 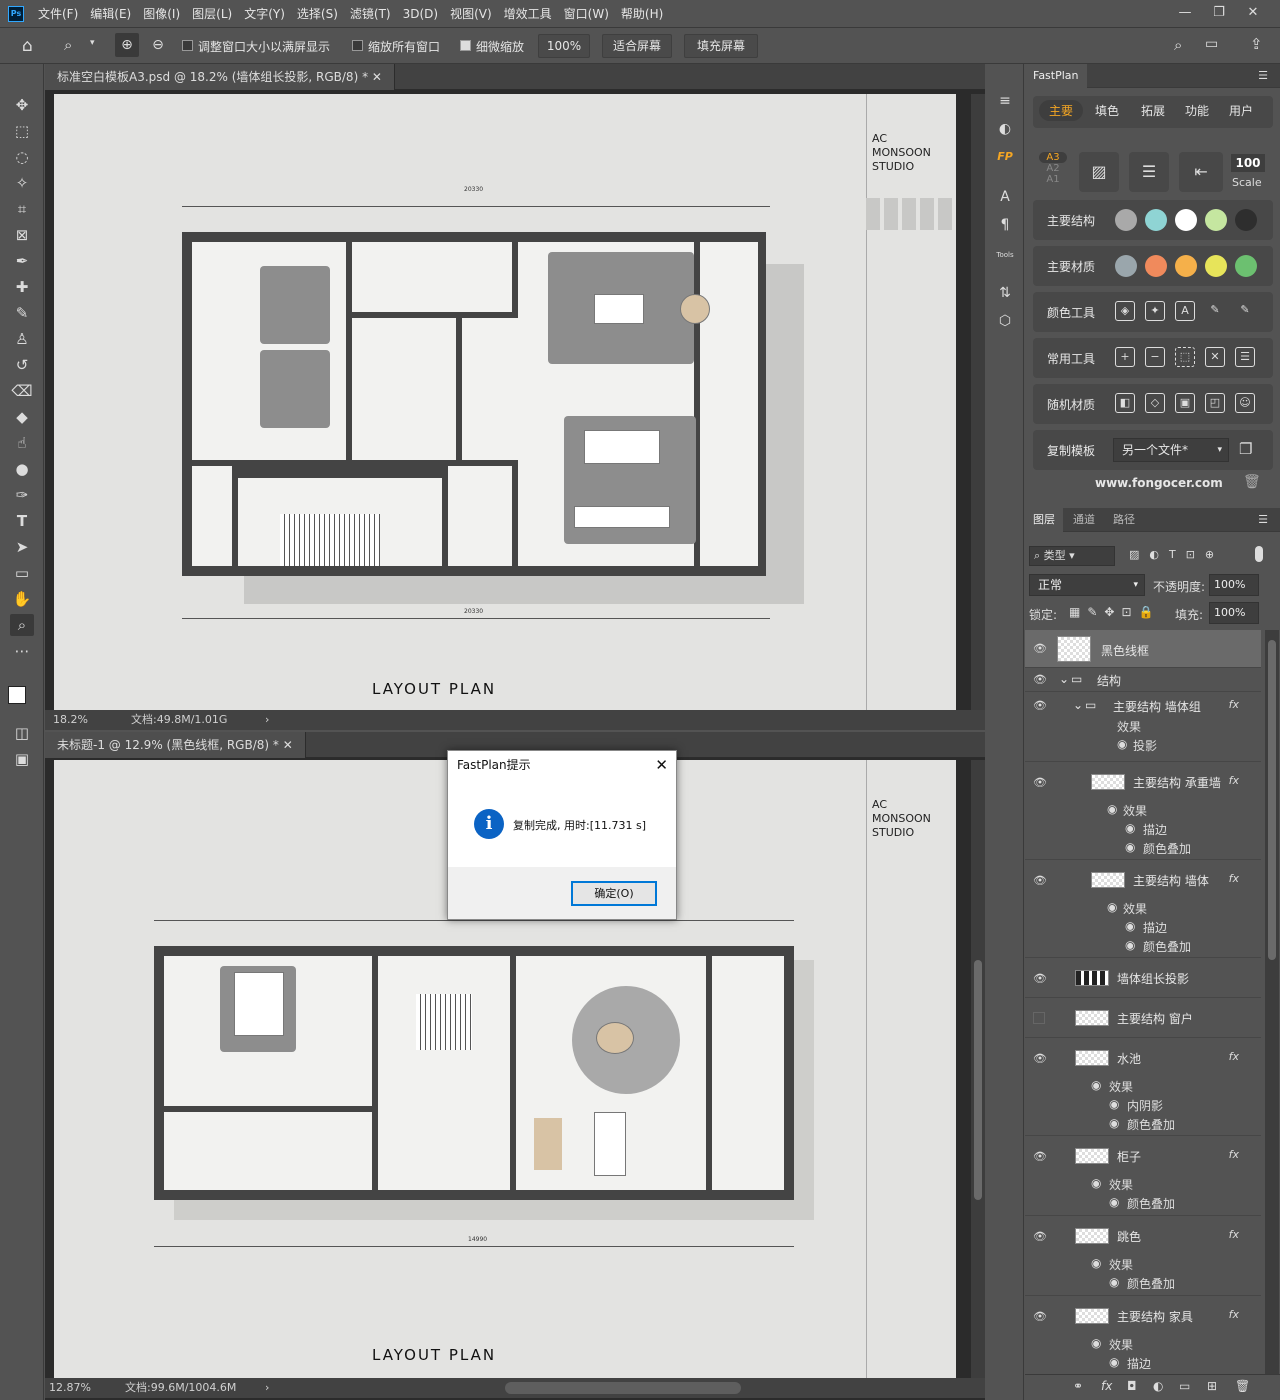 What do you see at coordinates (1125, 311) in the screenshot?
I see `fill-tool-icon: ◈` at bounding box center [1125, 311].